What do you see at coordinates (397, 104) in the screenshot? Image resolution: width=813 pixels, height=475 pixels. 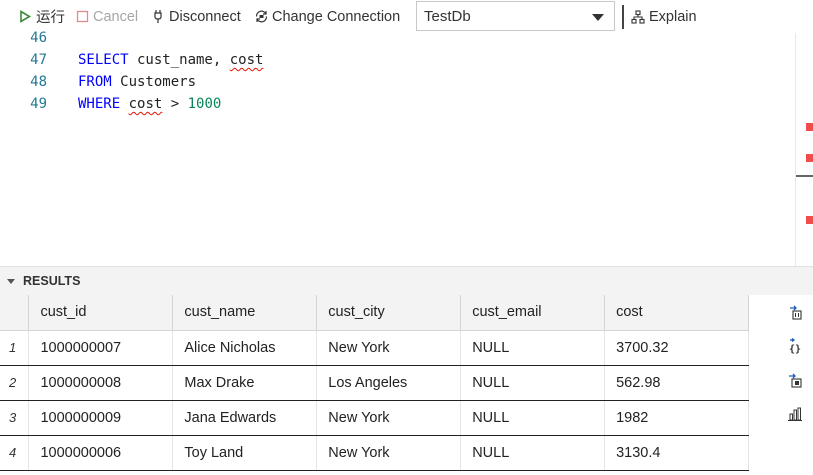 I see `code-line: 49 WHERE cost > 1000` at bounding box center [397, 104].